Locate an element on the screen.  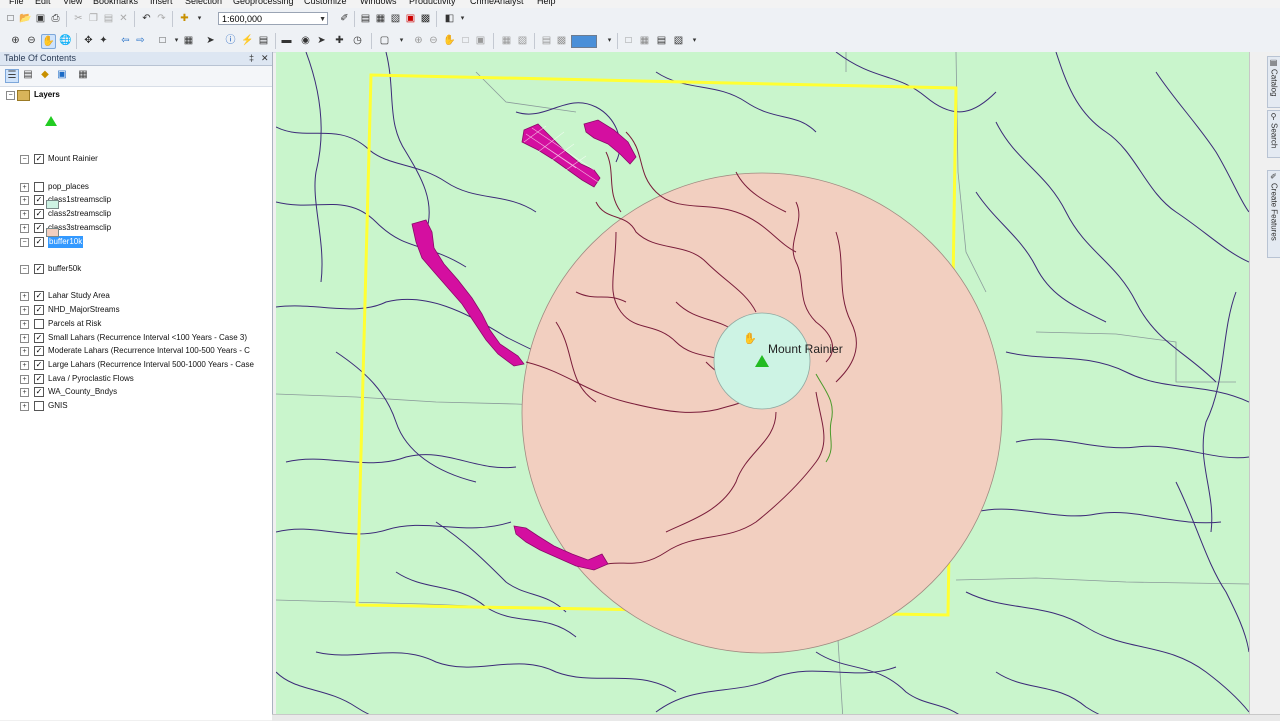
add-data-dropdown-icon: ▾ is located at coordinates (199, 18).